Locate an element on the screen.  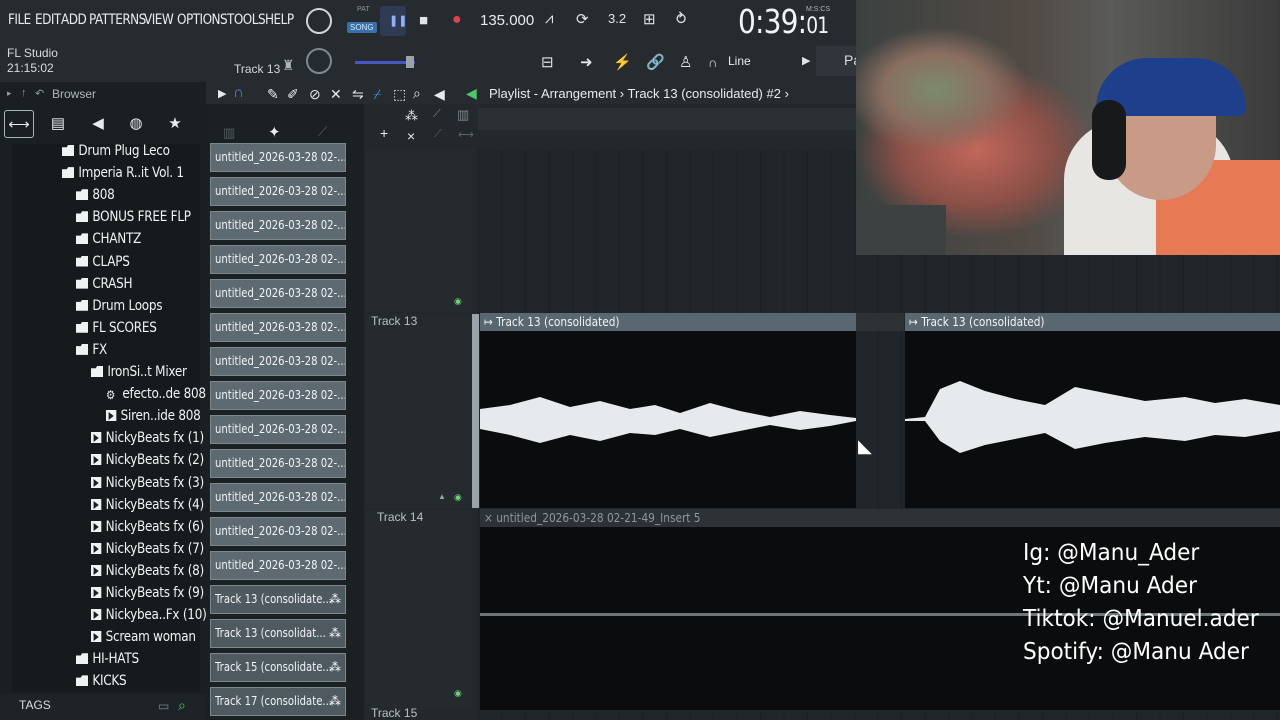
arrow-right-icon: ➜ is located at coordinates (586, 62).